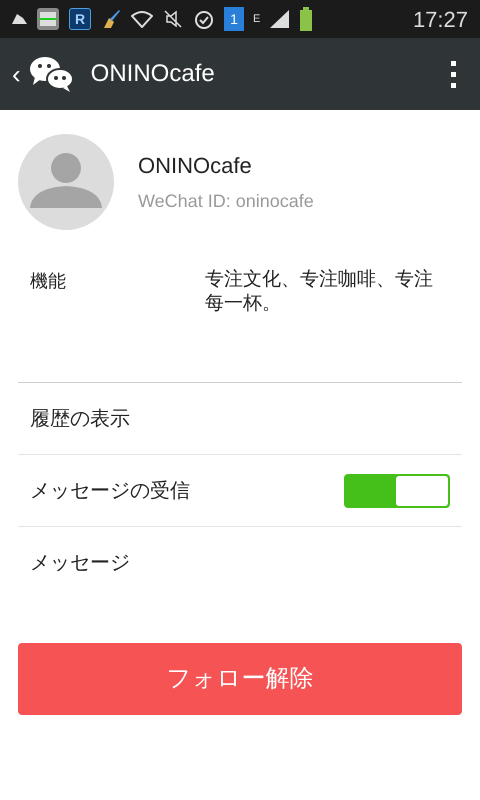 Image resolution: width=480 pixels, height=800 pixels. I want to click on more-menu-icon, so click(453, 74).